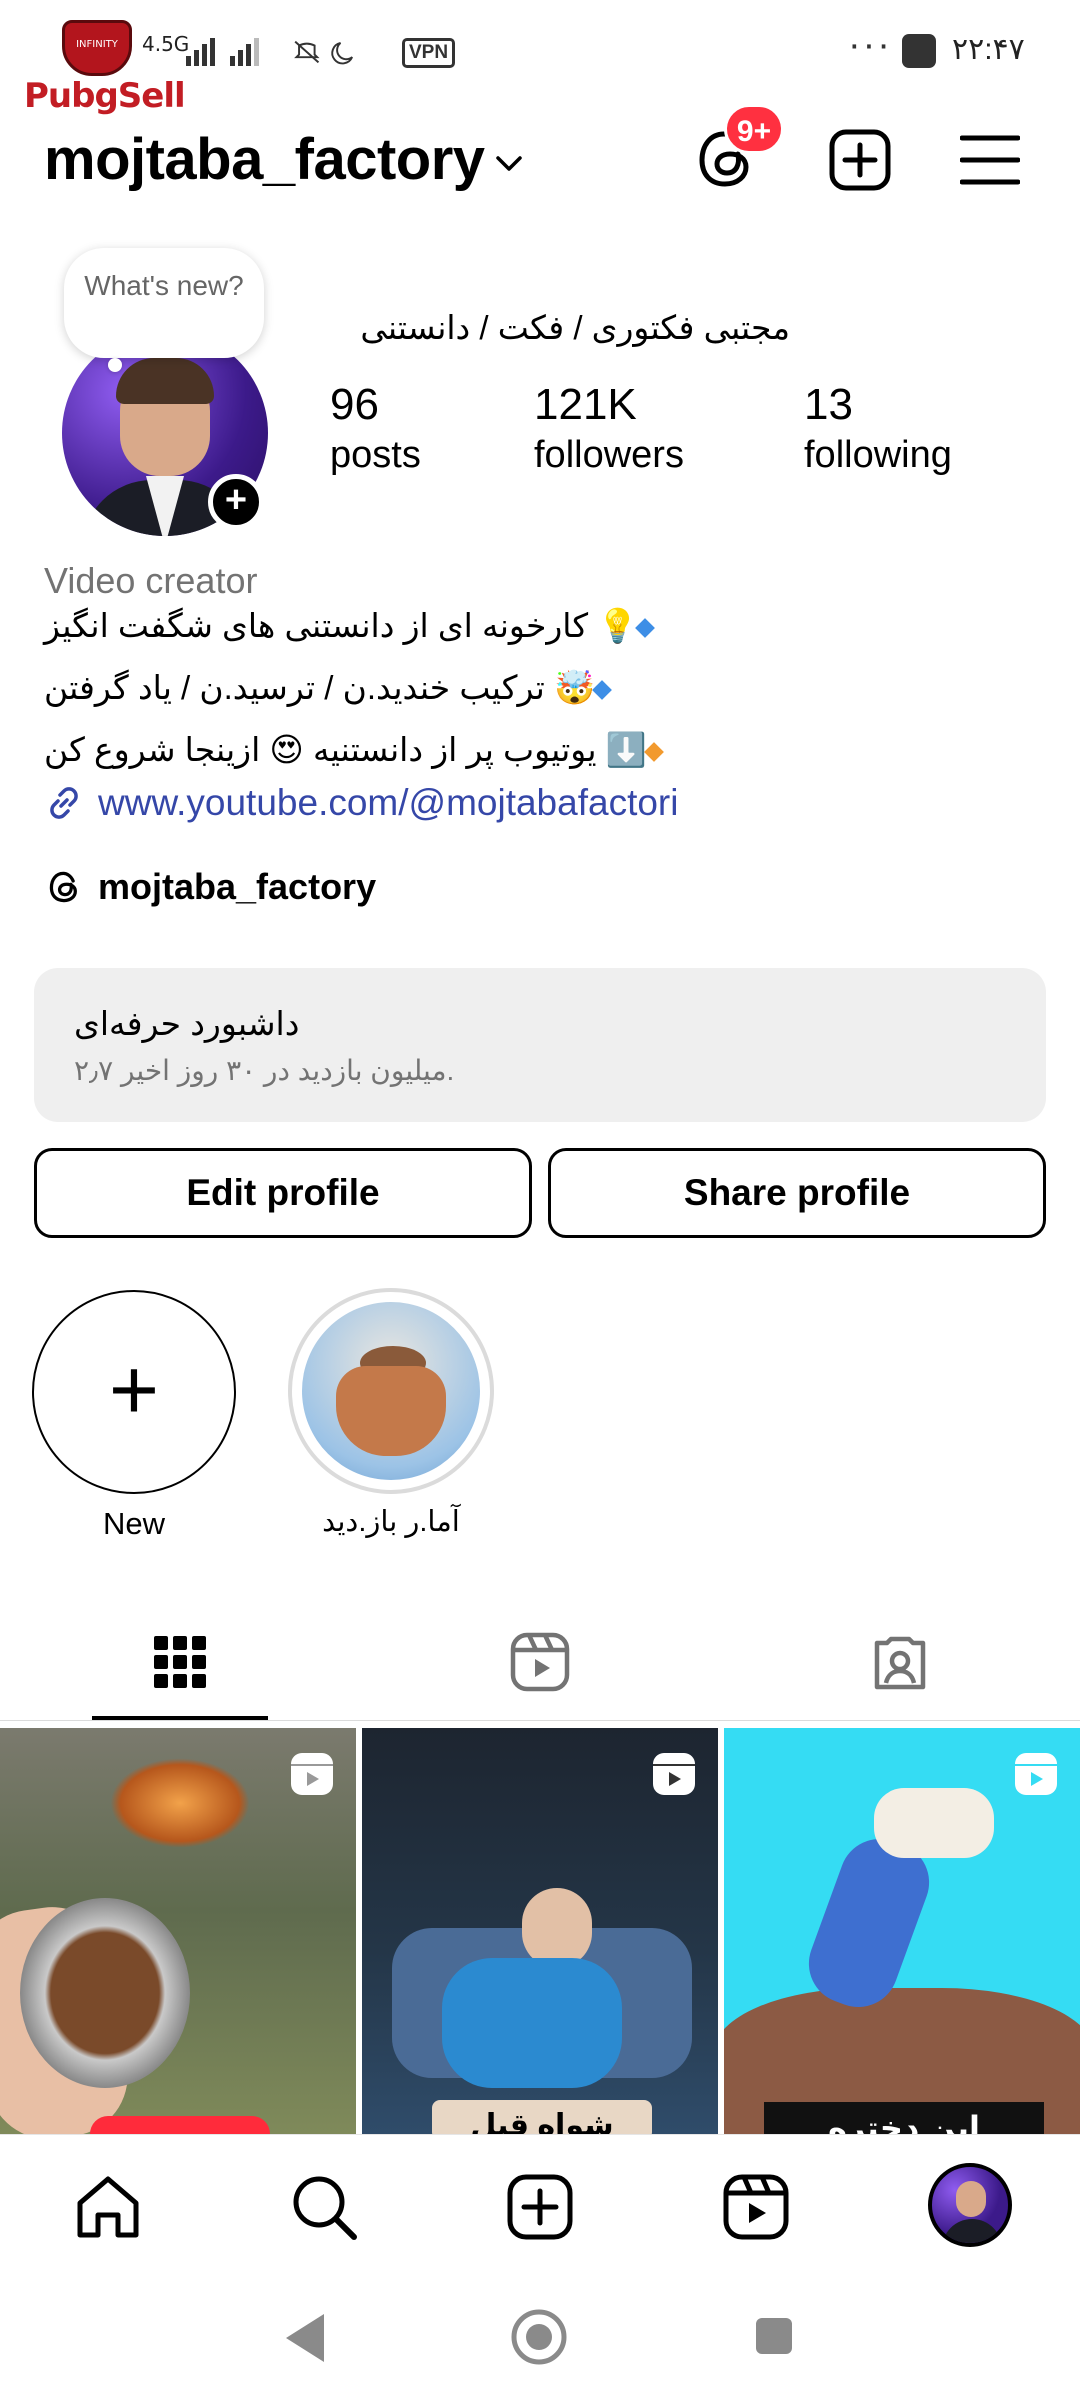  I want to click on tab-tagged, so click(900, 1662).